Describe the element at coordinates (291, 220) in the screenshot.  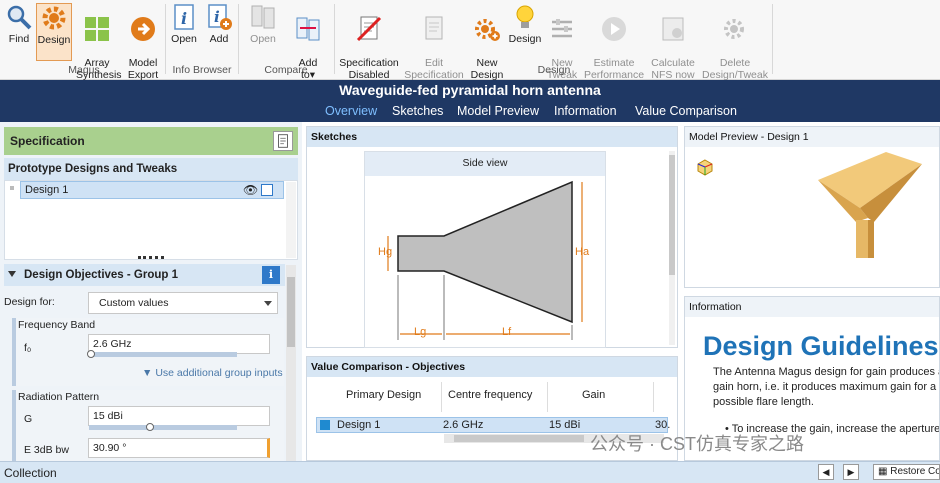
I see `design-list-scrollbar` at that location.